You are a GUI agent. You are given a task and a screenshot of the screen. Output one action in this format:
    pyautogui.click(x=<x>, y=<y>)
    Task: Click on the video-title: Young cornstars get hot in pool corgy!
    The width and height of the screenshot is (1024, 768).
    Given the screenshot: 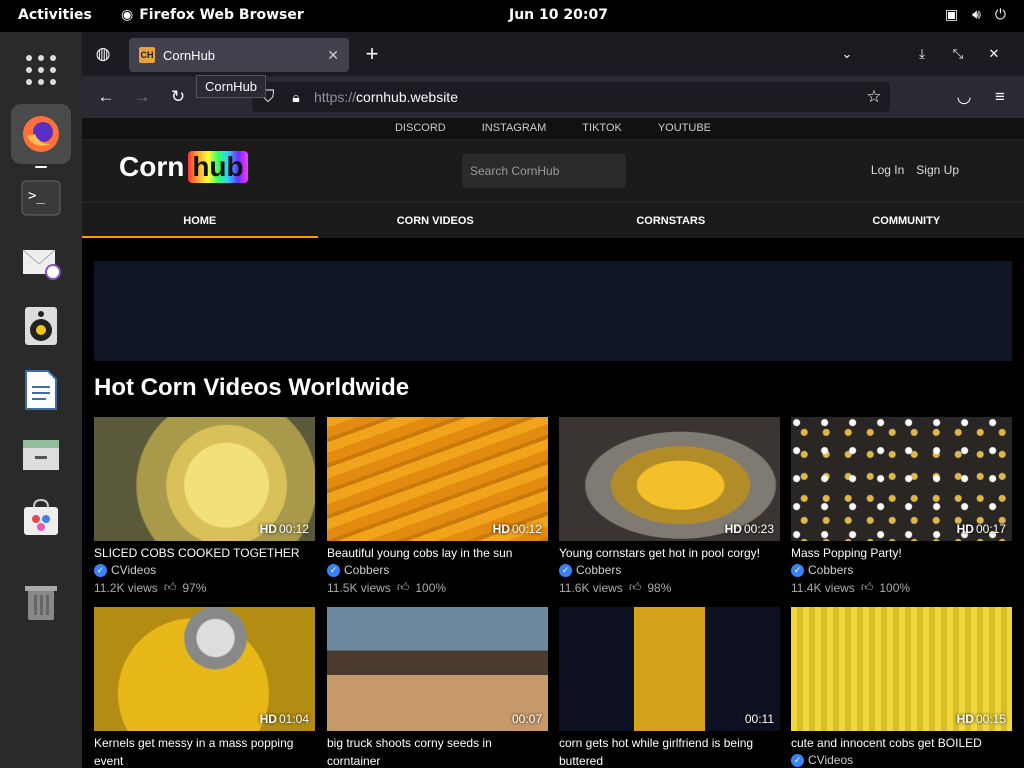 What is the action you would take?
    pyautogui.click(x=669, y=553)
    